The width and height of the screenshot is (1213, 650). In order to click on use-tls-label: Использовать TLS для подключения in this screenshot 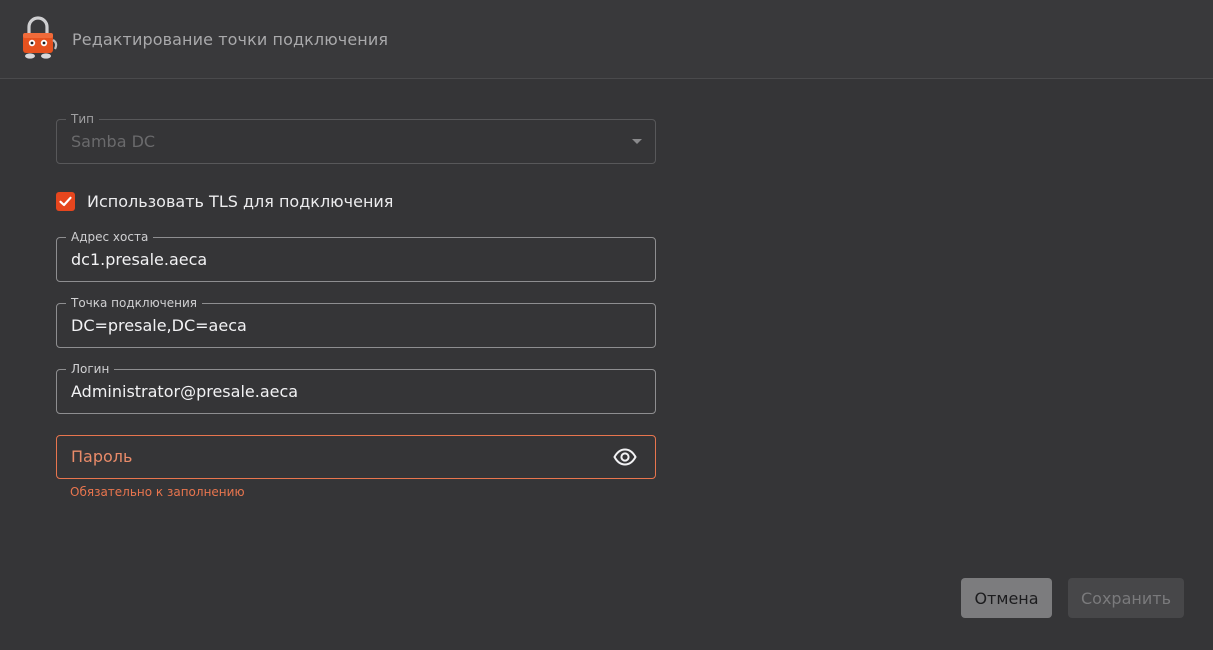, I will do `click(240, 201)`.